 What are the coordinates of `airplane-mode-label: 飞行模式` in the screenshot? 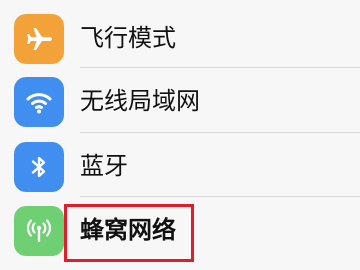 It's located at (128, 38).